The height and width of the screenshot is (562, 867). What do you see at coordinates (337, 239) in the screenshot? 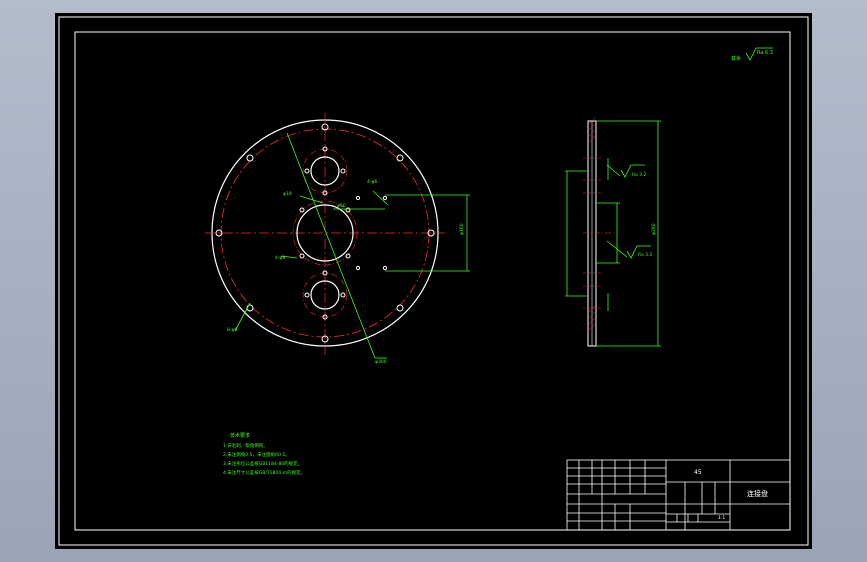
I see `front-view: 4-φ6 4-φ8 8-φ9 φ50 φ18 φ300 φ160` at bounding box center [337, 239].